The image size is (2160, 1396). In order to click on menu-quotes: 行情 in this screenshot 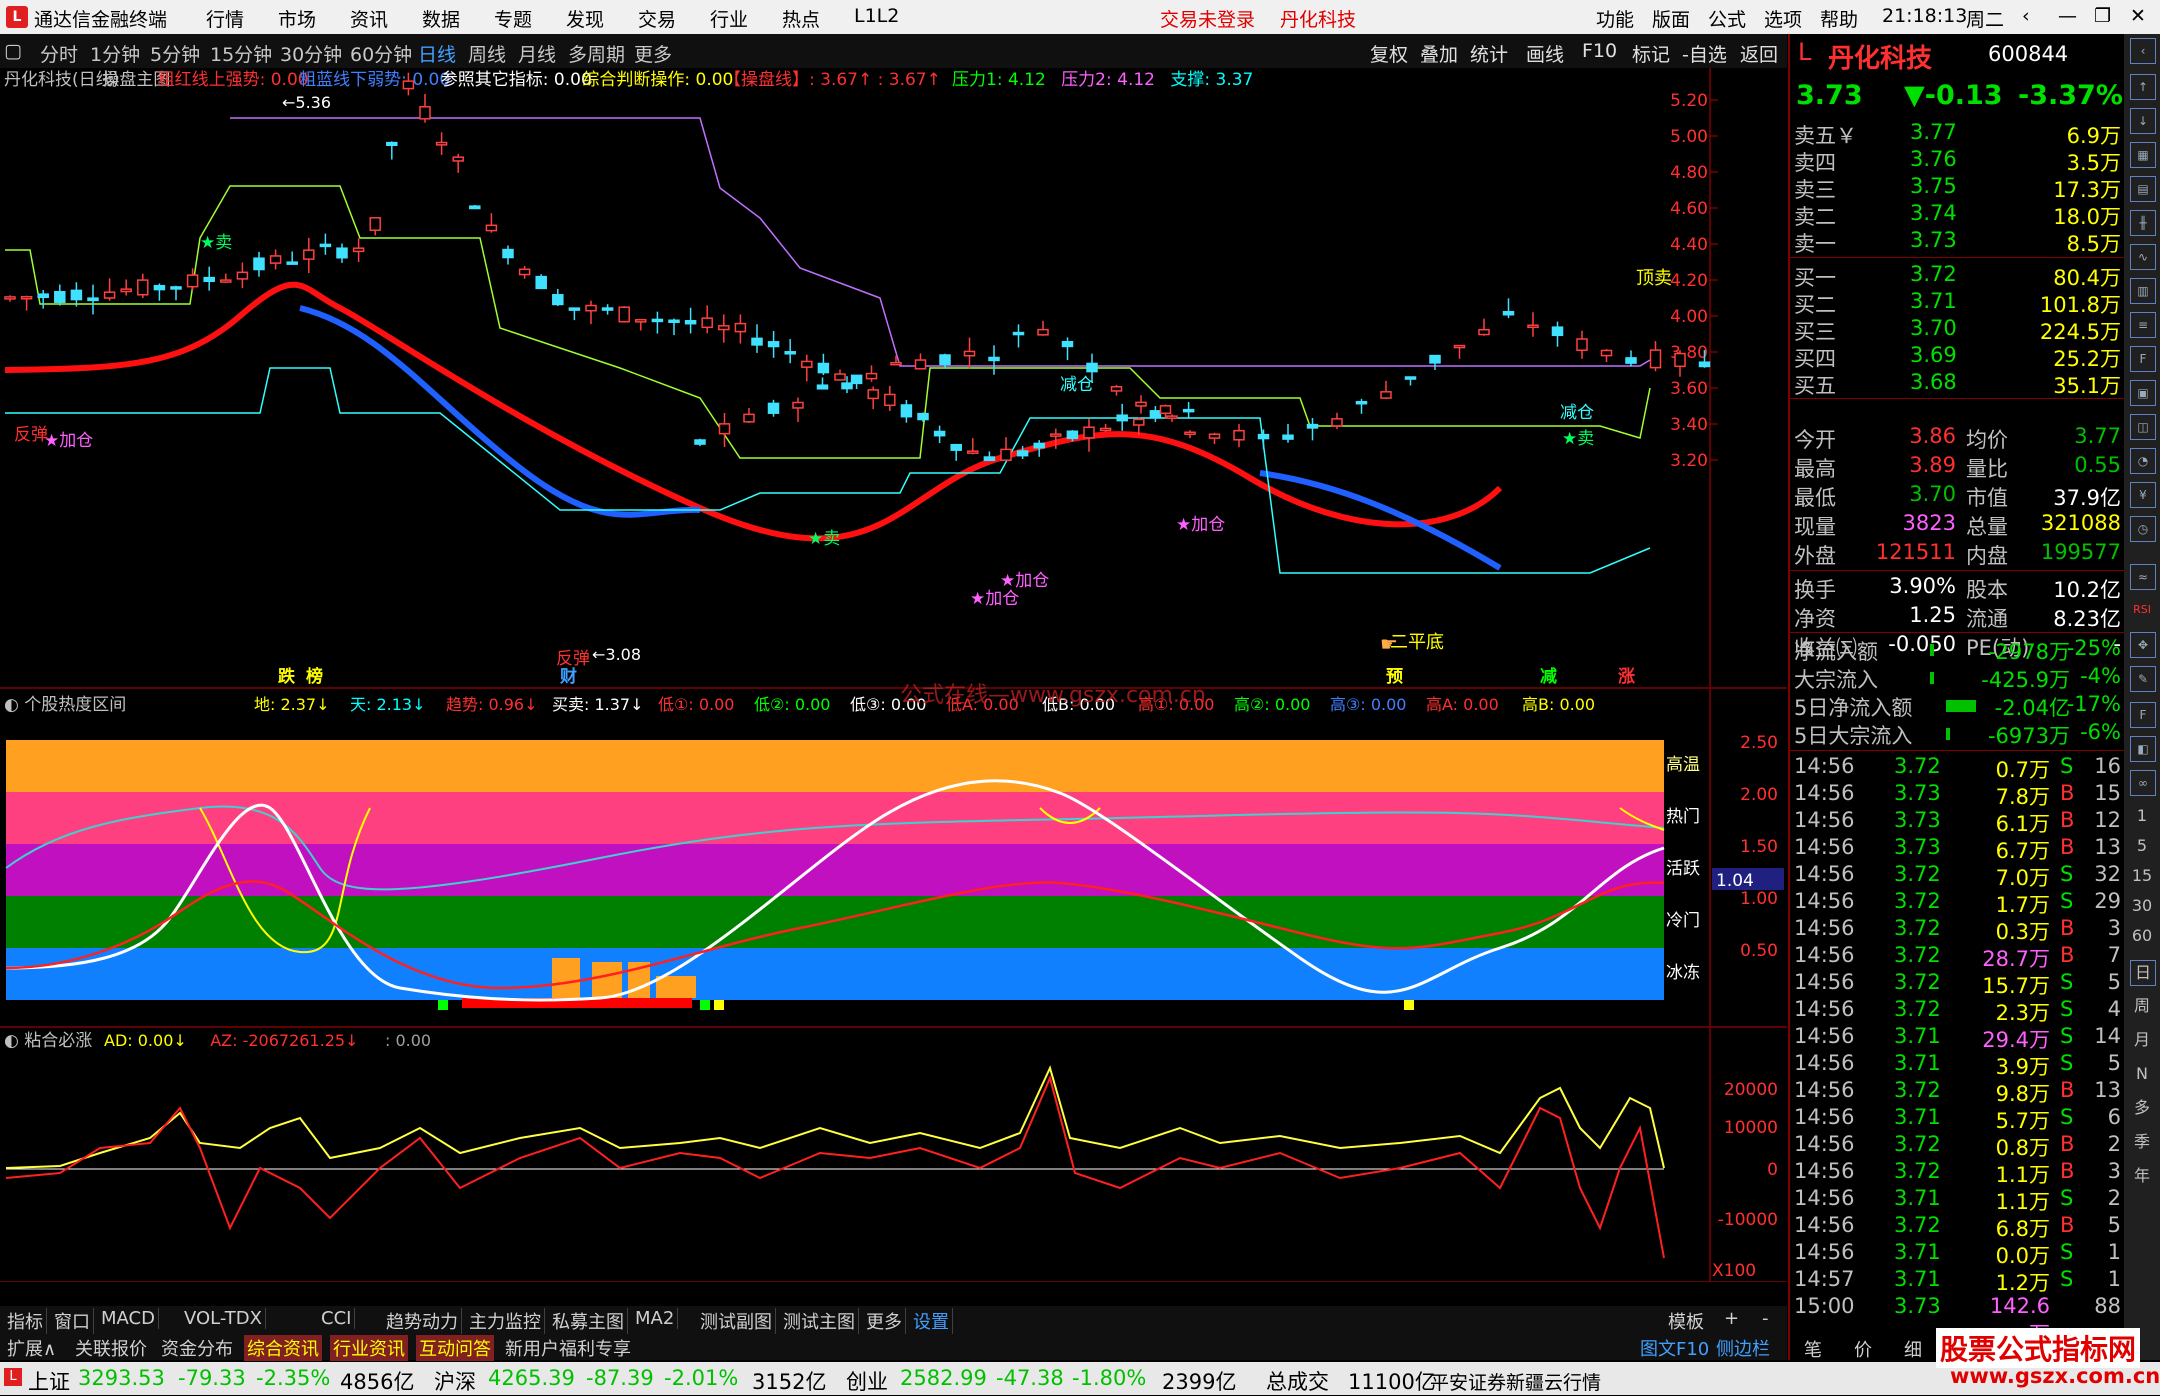, I will do `click(225, 18)`.